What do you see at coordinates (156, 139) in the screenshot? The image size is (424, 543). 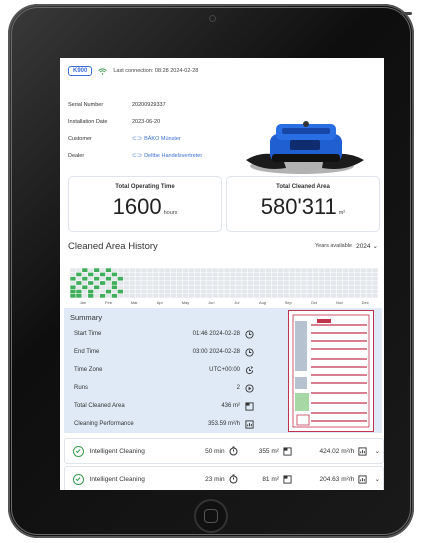 I see `customer-link: ⊂⊃ BÄKO Münster` at bounding box center [156, 139].